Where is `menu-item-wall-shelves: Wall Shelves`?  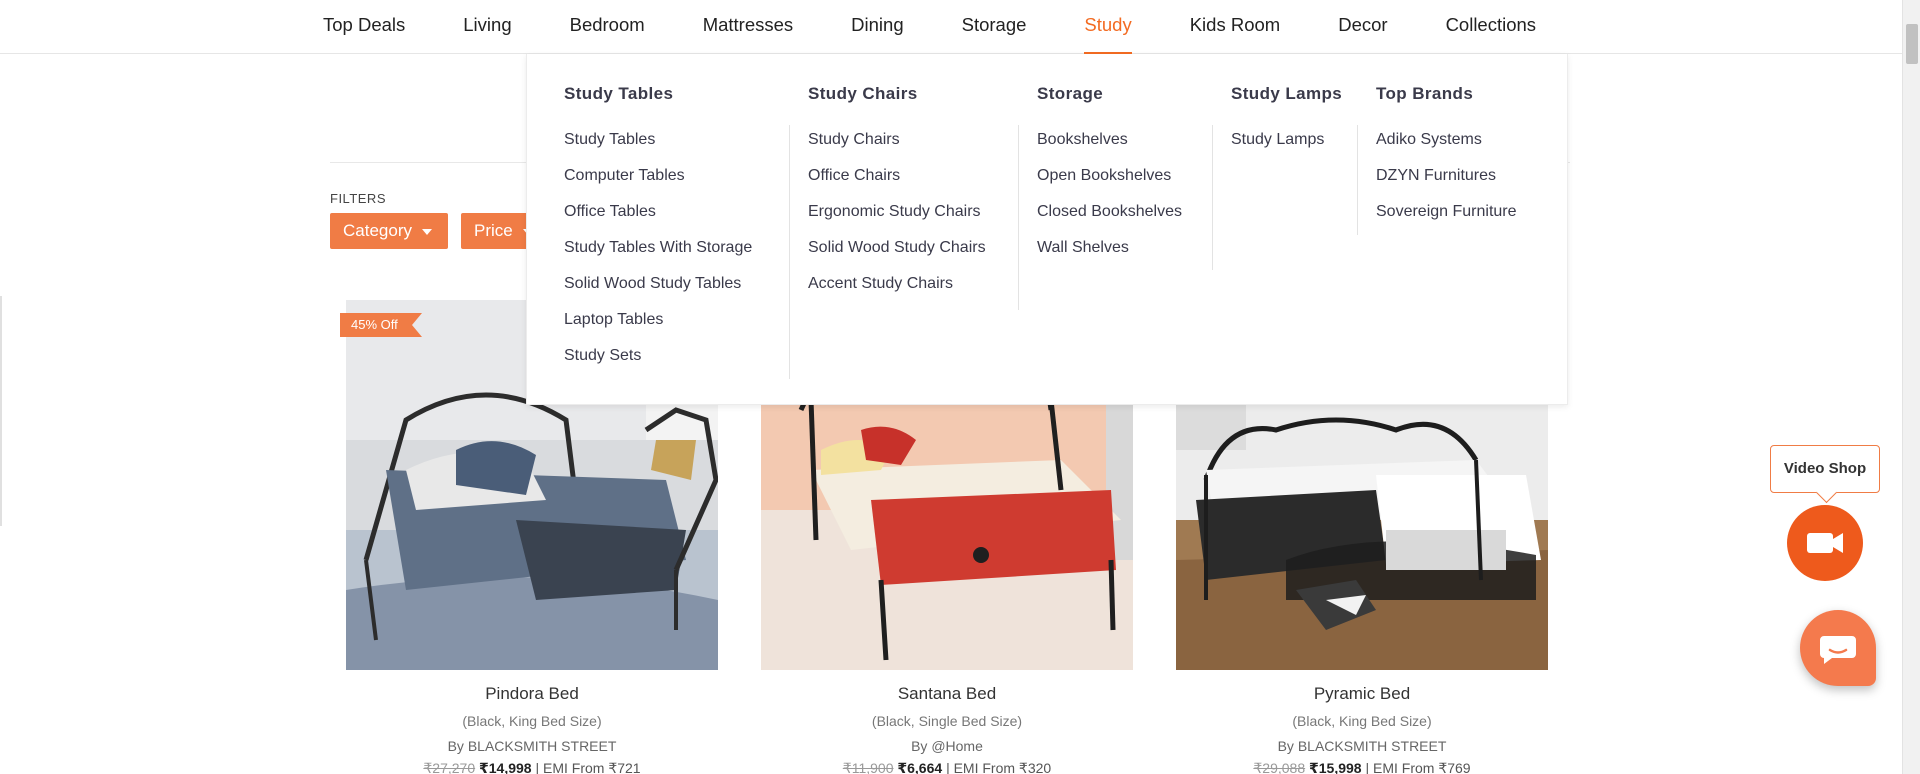 menu-item-wall-shelves: Wall Shelves is located at coordinates (1109, 256).